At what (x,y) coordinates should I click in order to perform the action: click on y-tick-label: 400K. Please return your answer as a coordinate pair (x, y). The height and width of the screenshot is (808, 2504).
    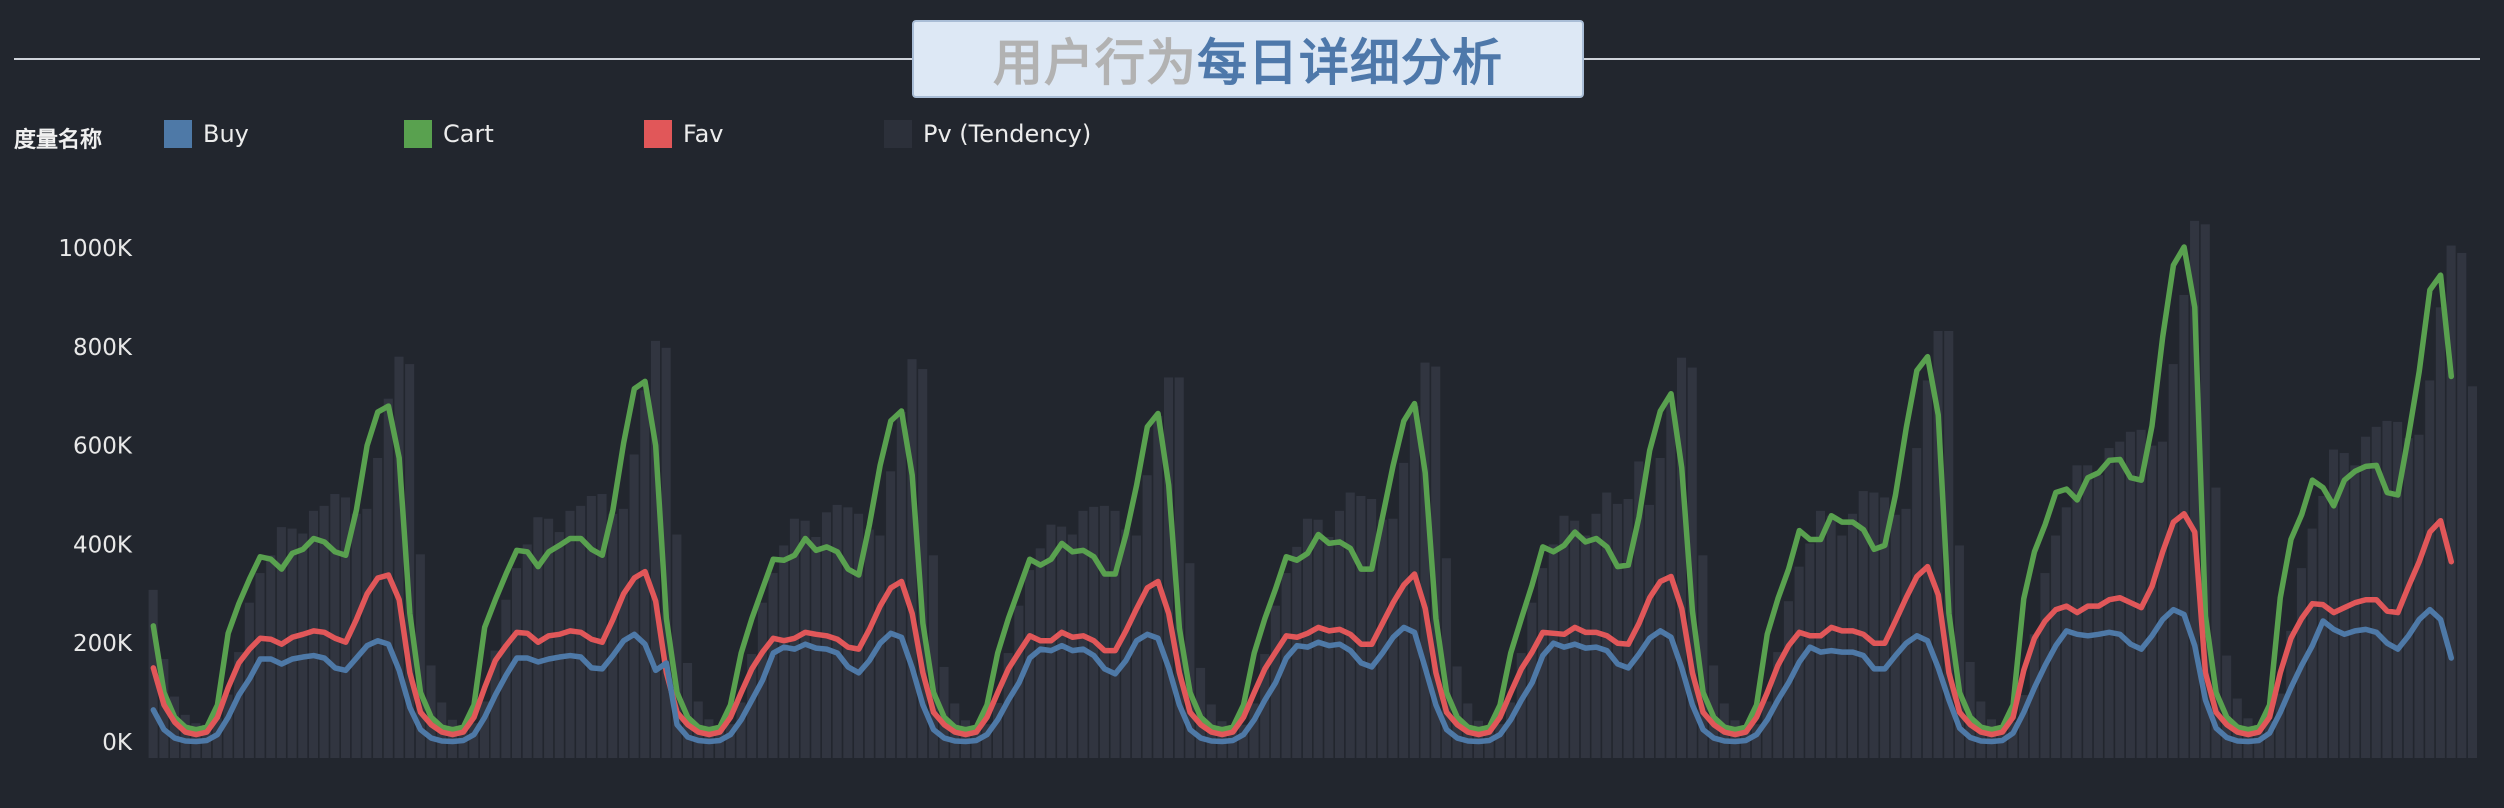
    Looking at the image, I should click on (103, 545).